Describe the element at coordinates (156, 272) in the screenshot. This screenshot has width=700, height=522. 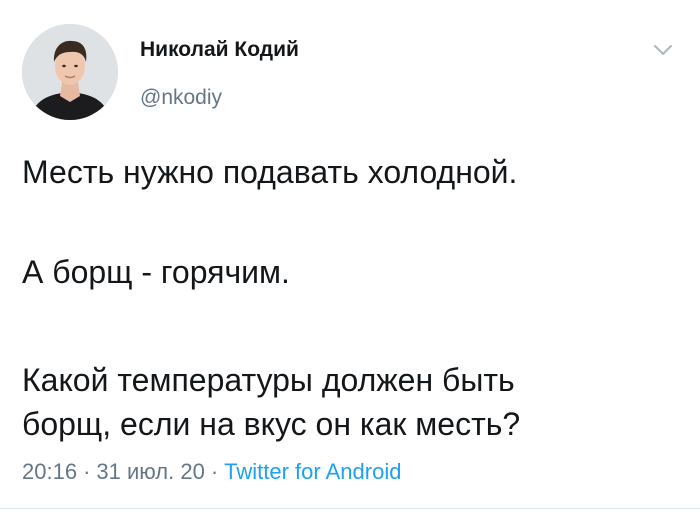
I see `tweet-text-line: А борщ - горячим.` at that location.